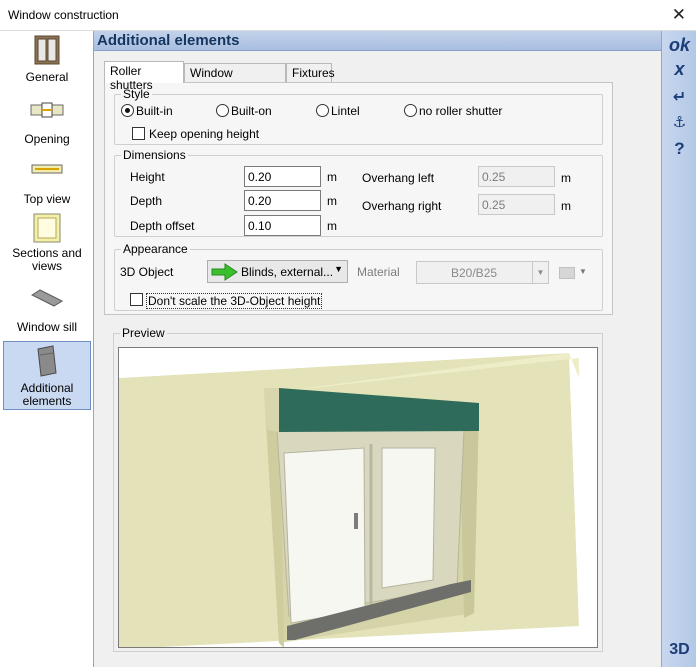 The height and width of the screenshot is (667, 696). Describe the element at coordinates (144, 76) in the screenshot. I see `tab-roller-shutters: Roller shutters` at that location.